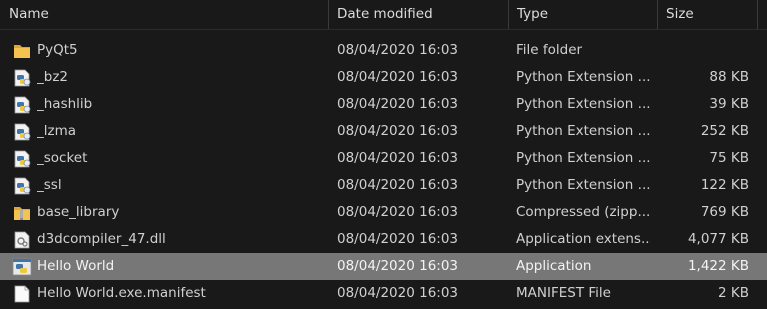 The height and width of the screenshot is (309, 767). What do you see at coordinates (680, 14) in the screenshot?
I see `column-header-size-label: Size` at bounding box center [680, 14].